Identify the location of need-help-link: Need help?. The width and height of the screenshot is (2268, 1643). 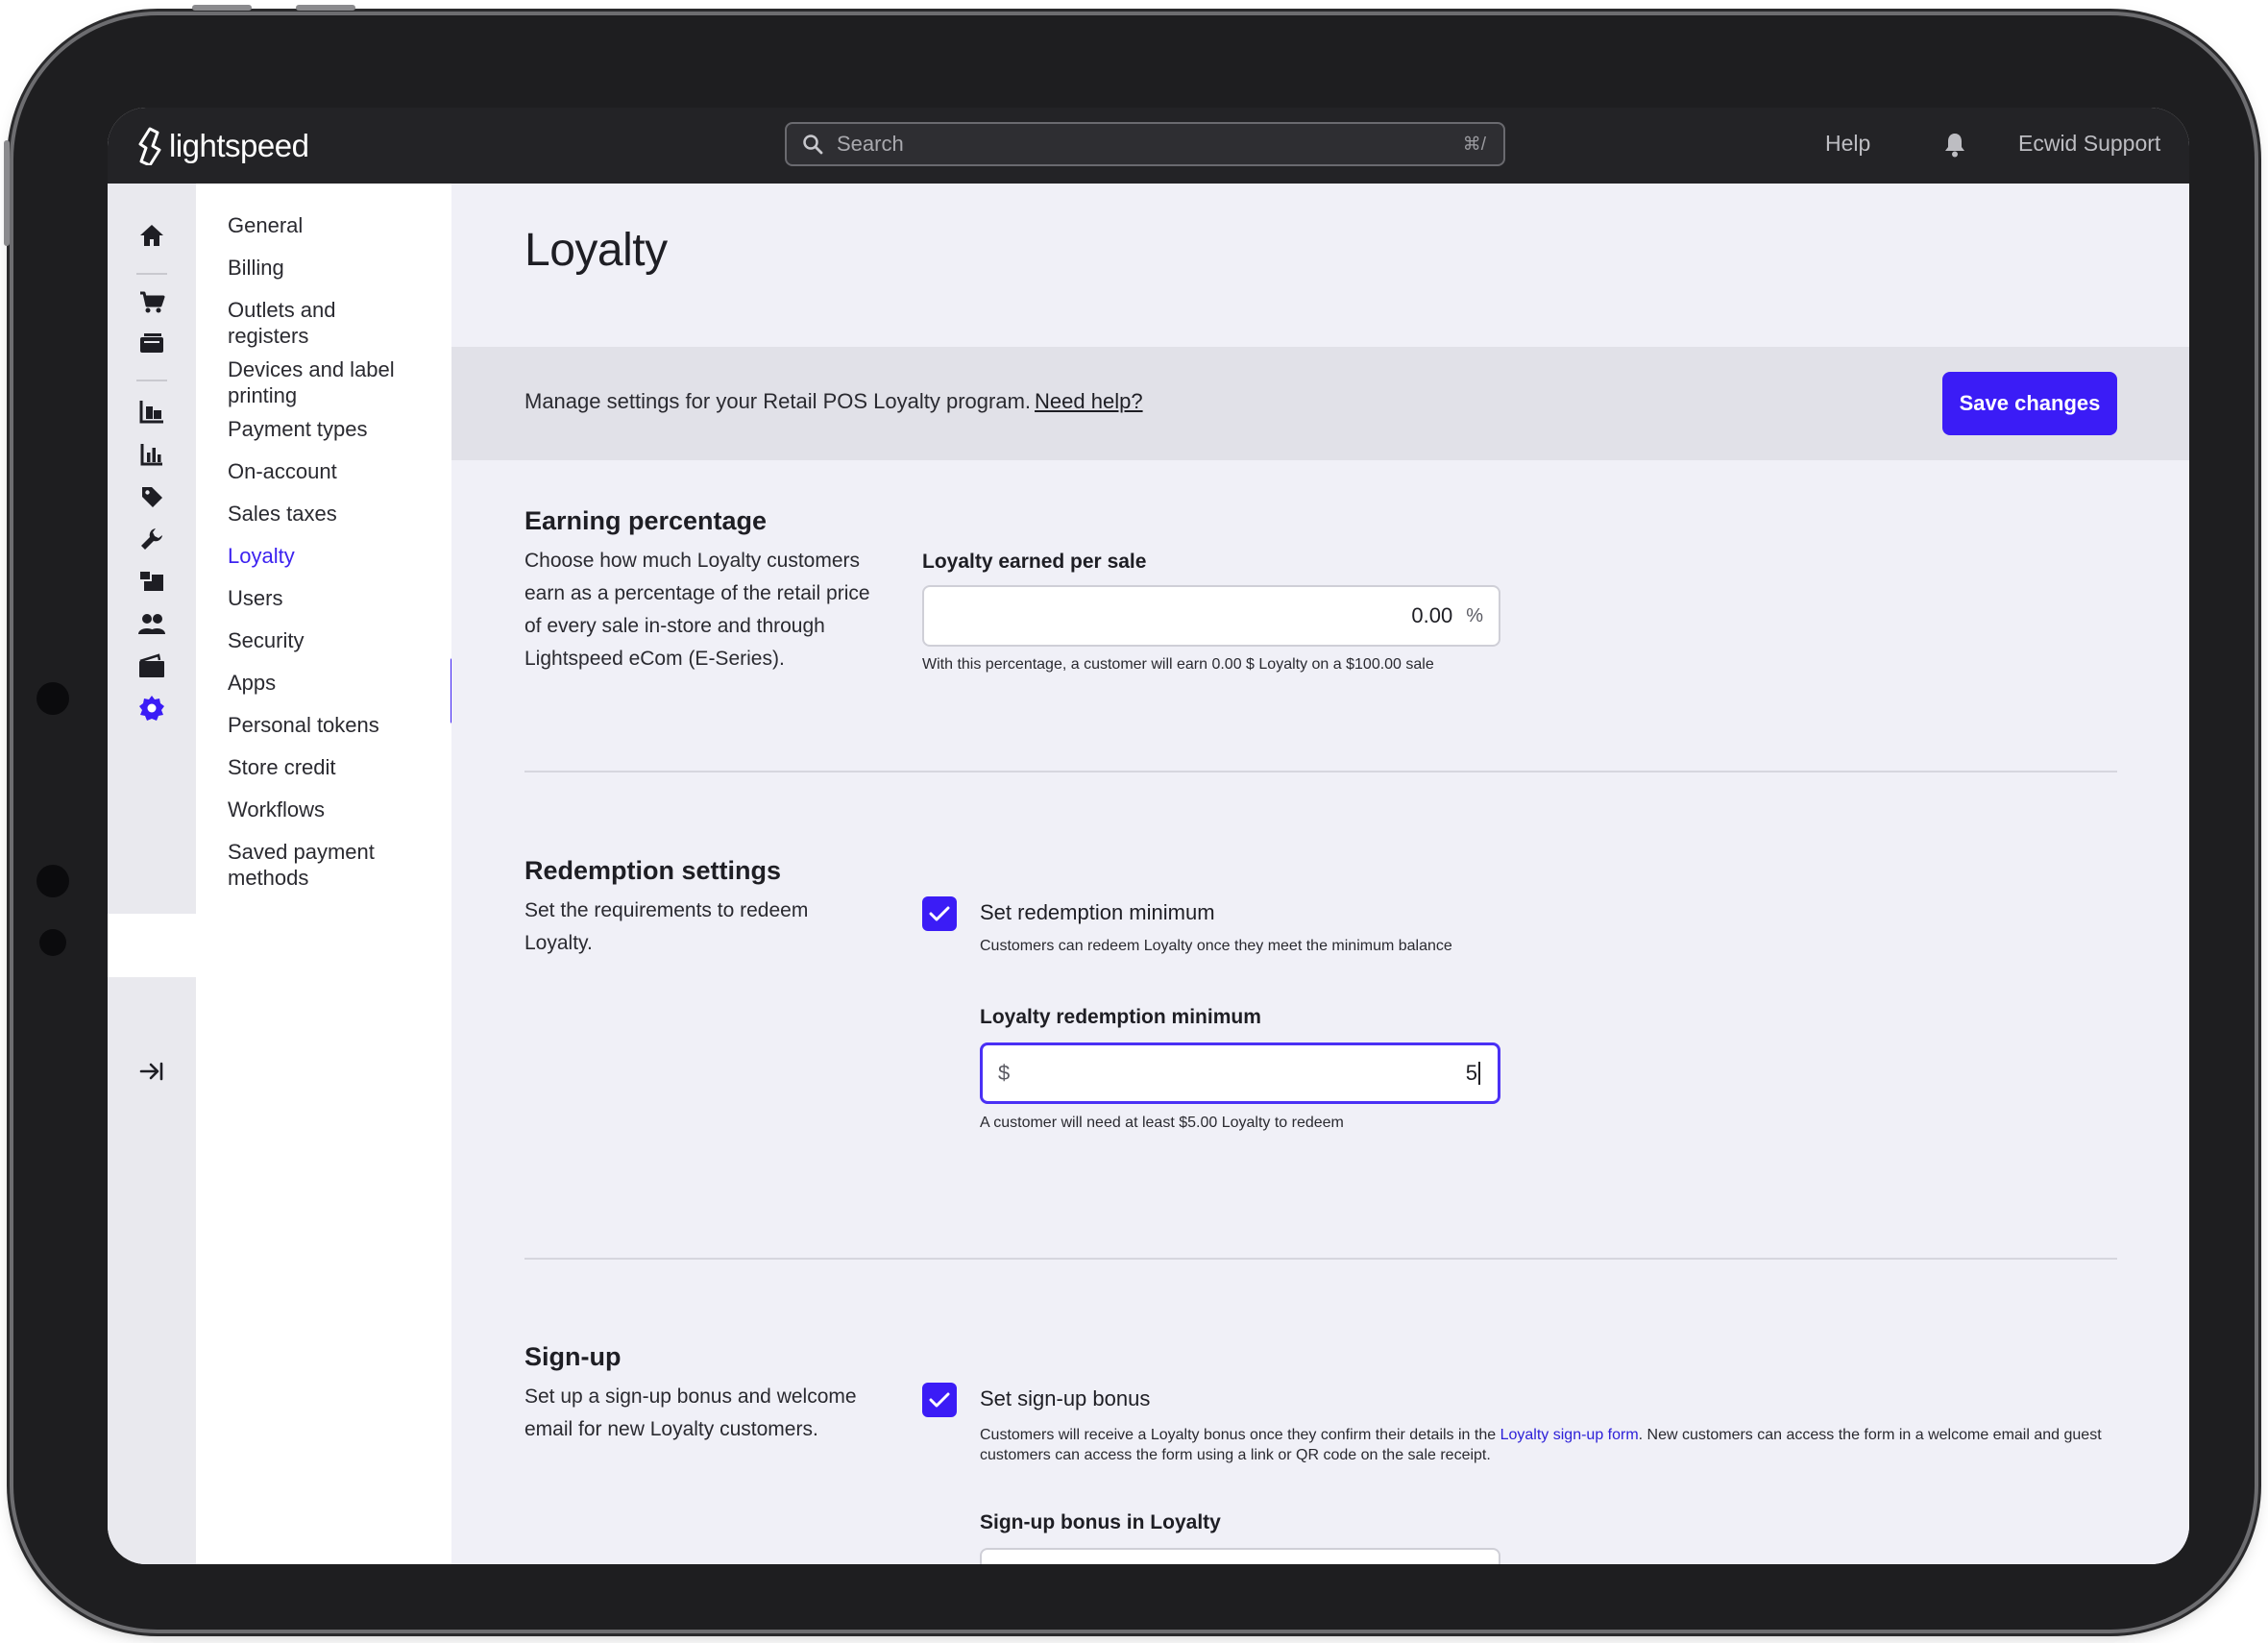
(1089, 401).